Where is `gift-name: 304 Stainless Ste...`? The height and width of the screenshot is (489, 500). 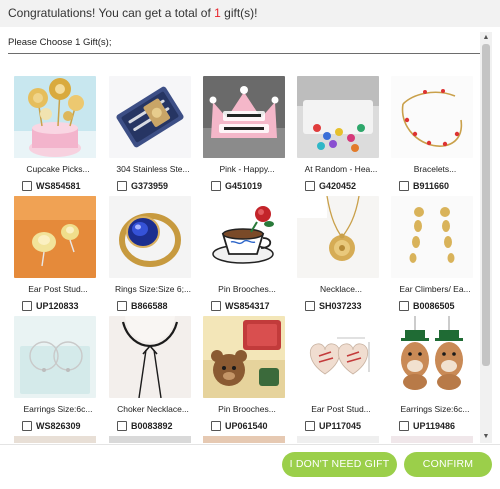 gift-name: 304 Stainless Ste... is located at coordinates (153, 169).